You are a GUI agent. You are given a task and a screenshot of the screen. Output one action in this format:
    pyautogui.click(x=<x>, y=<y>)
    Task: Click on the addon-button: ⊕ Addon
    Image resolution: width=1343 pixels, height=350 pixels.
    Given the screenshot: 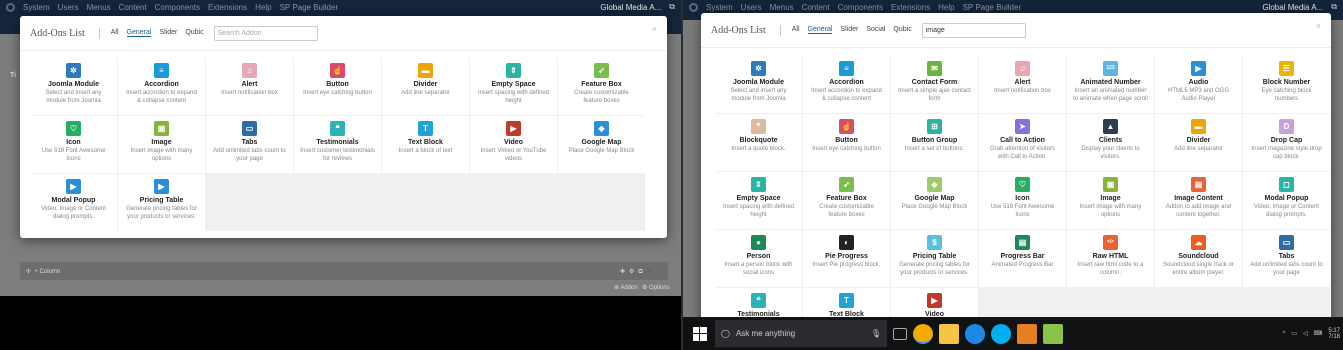 What is the action you would take?
    pyautogui.click(x=626, y=287)
    